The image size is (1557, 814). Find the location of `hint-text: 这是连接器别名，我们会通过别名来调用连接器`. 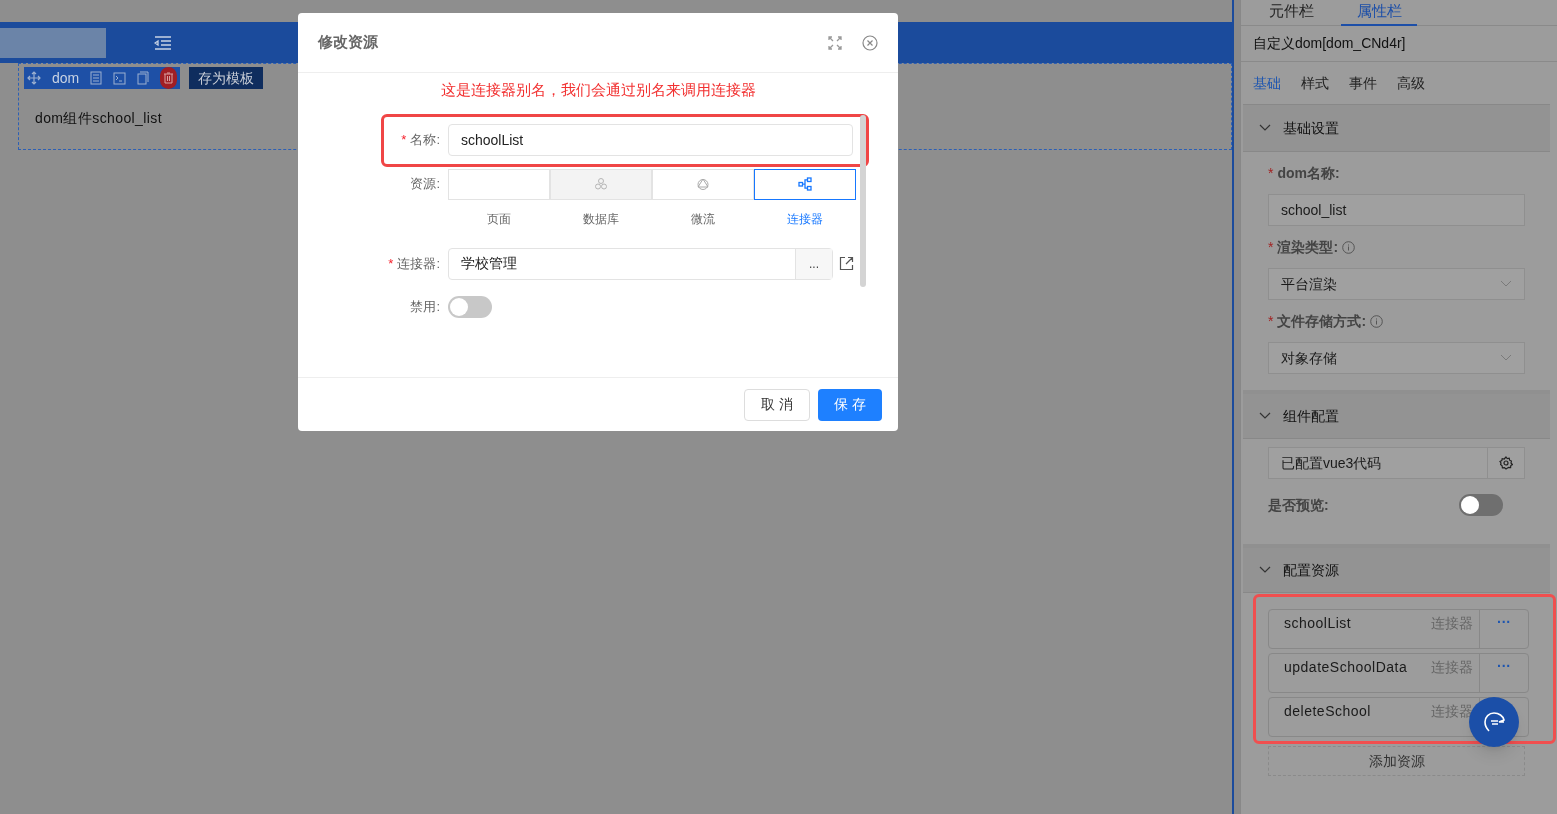

hint-text: 这是连接器别名，我们会通过别名来调用连接器 is located at coordinates (598, 90).